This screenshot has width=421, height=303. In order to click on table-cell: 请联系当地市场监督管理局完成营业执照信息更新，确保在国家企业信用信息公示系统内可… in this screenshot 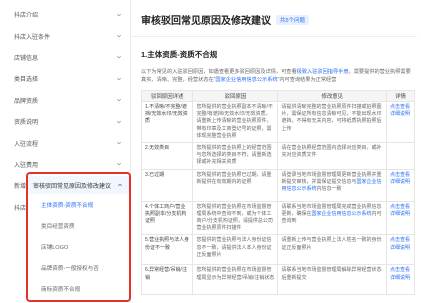, I will do `click(332, 218)`.